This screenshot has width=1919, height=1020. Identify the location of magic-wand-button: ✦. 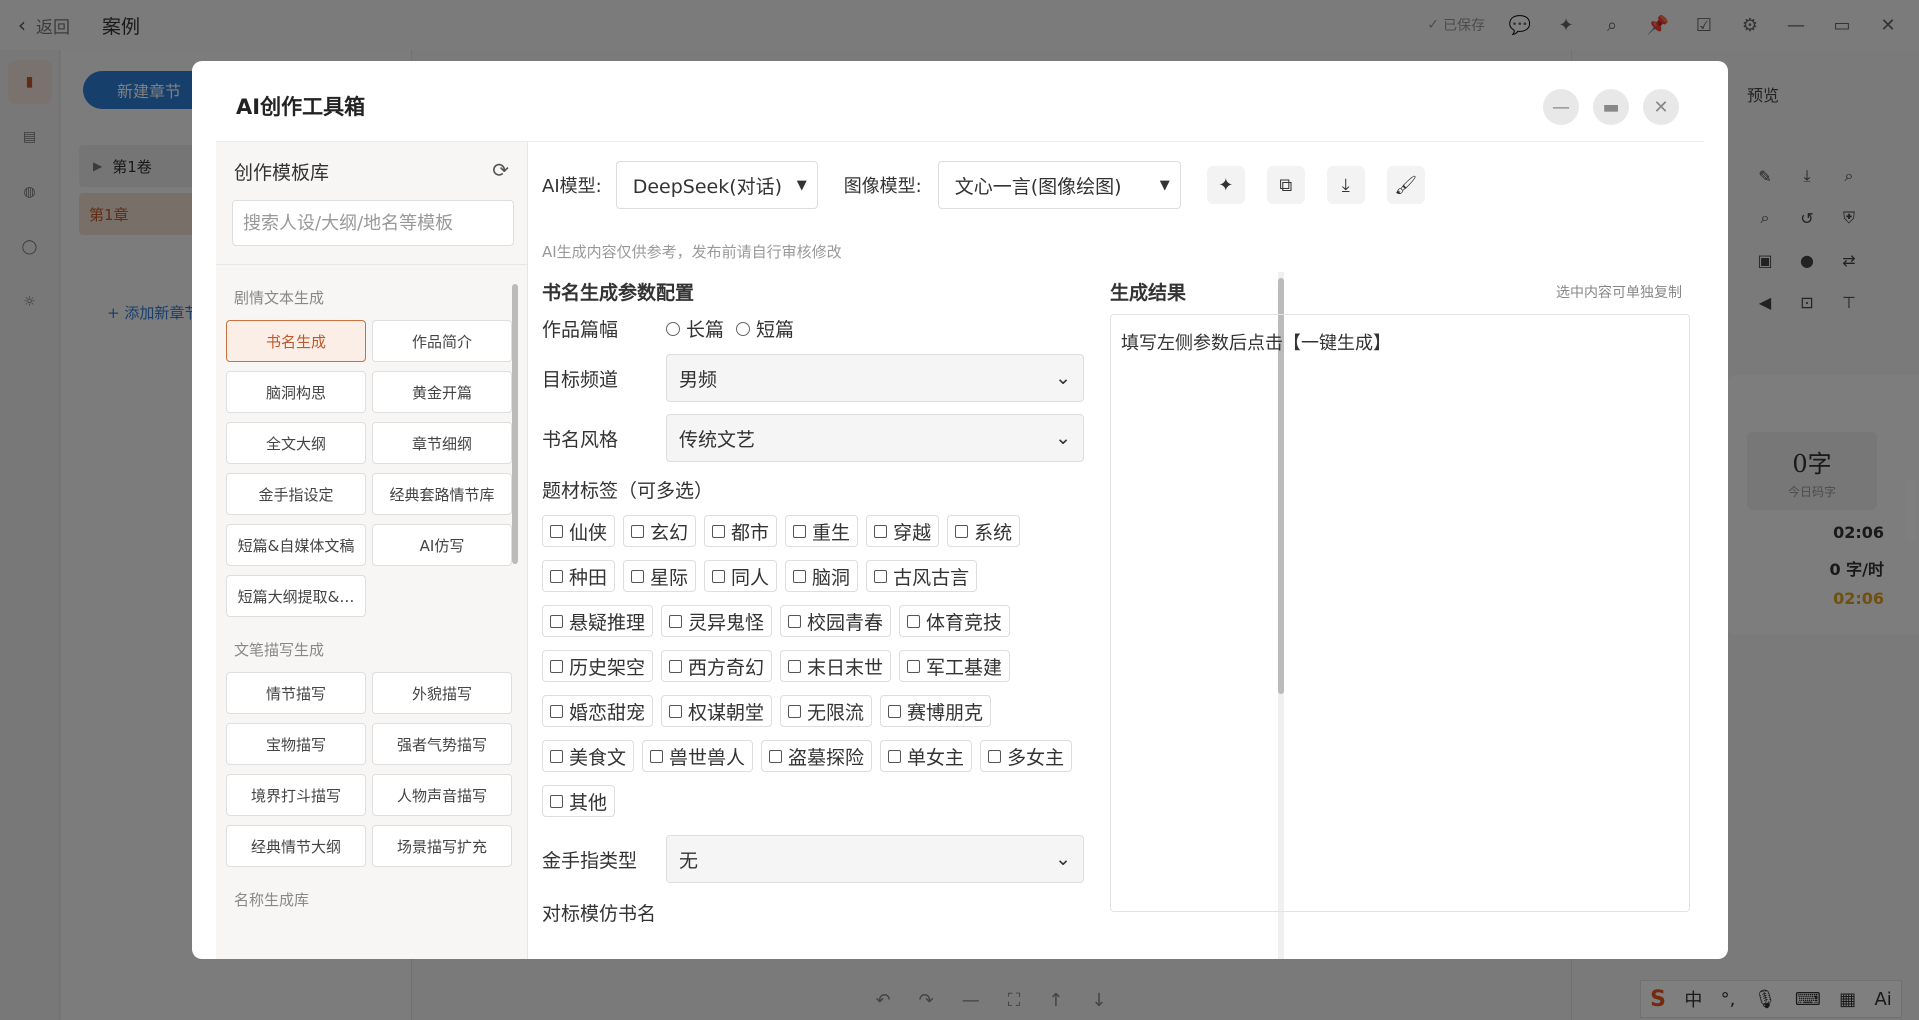
(1225, 185).